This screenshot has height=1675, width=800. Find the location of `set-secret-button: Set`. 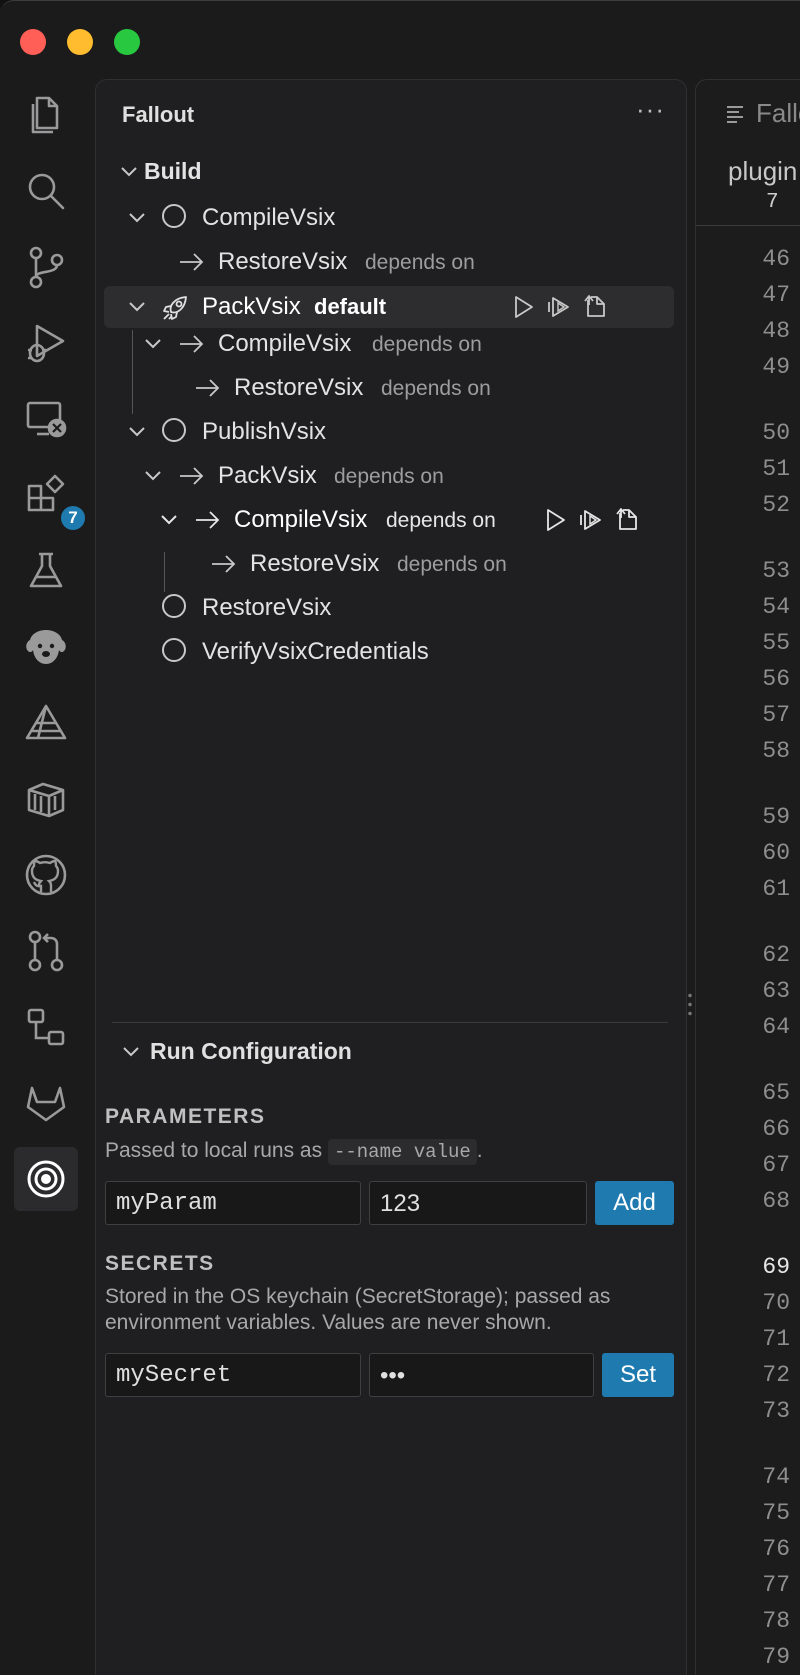

set-secret-button: Set is located at coordinates (638, 1375).